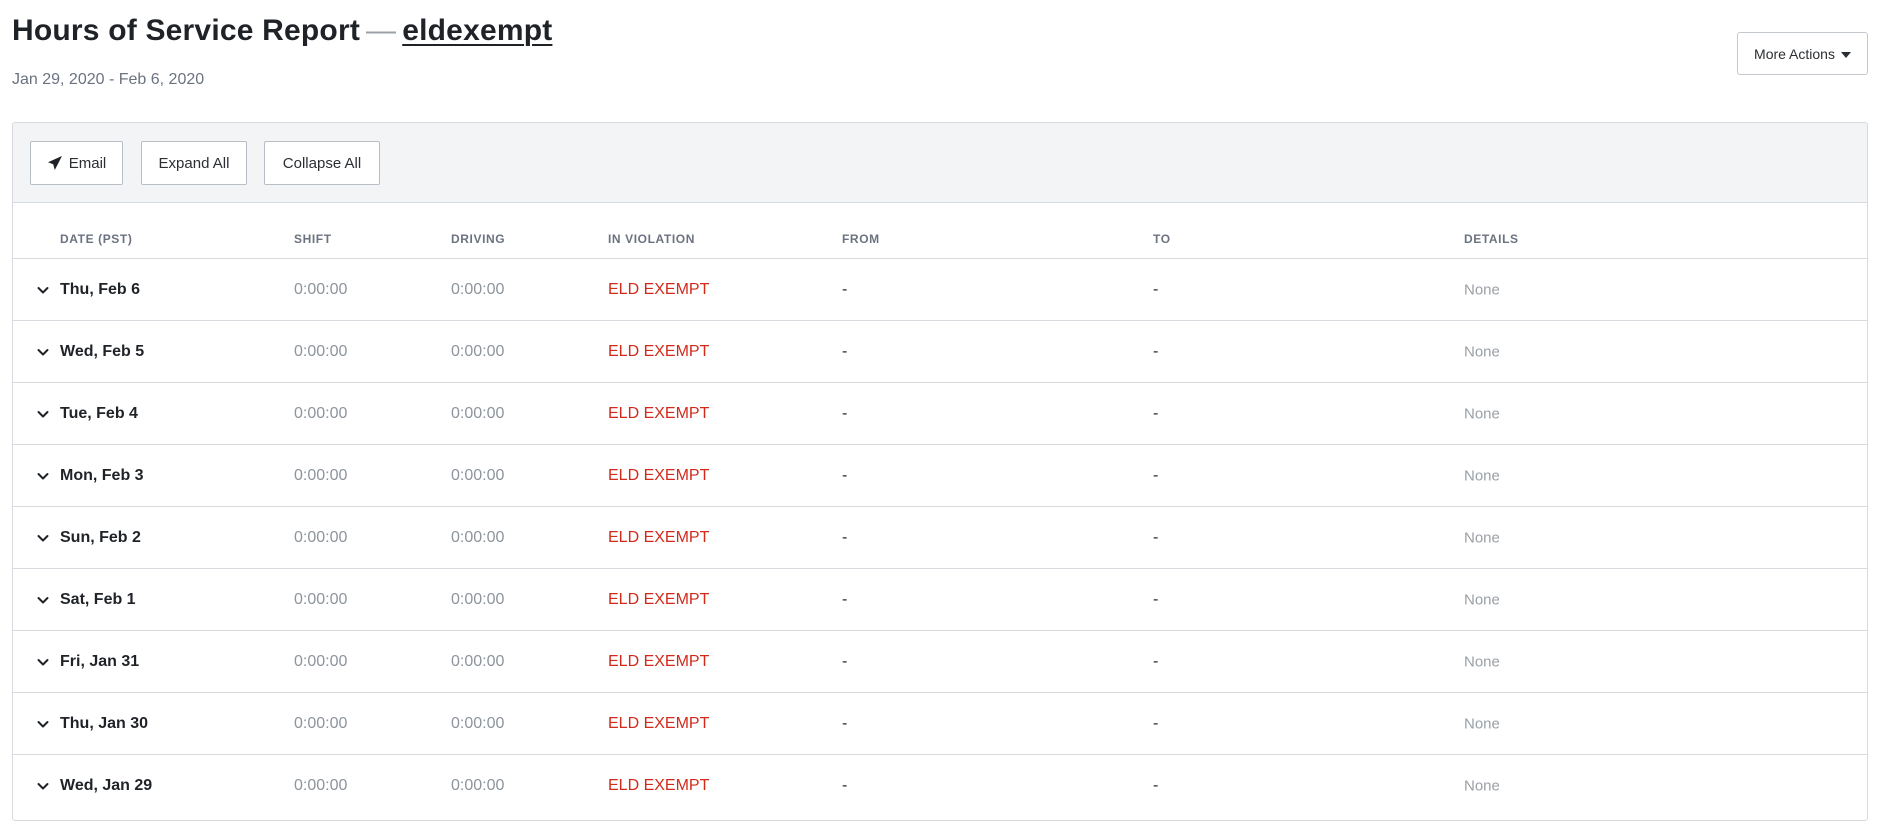  Describe the element at coordinates (1491, 239) in the screenshot. I see `column-header-details: DETAILS` at that location.